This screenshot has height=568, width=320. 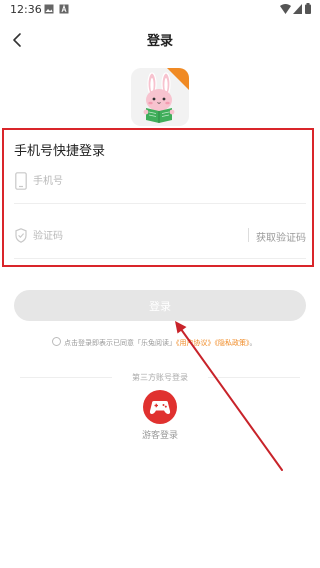 What do you see at coordinates (248, 235) in the screenshot?
I see `code-separator` at bounding box center [248, 235].